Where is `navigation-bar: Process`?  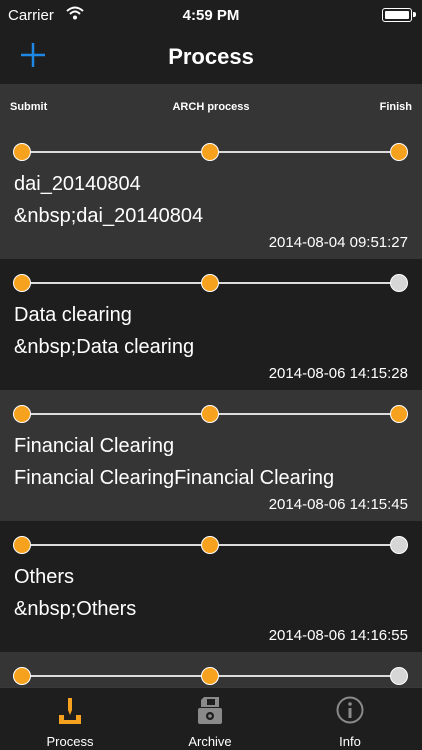
navigation-bar: Process is located at coordinates (211, 57).